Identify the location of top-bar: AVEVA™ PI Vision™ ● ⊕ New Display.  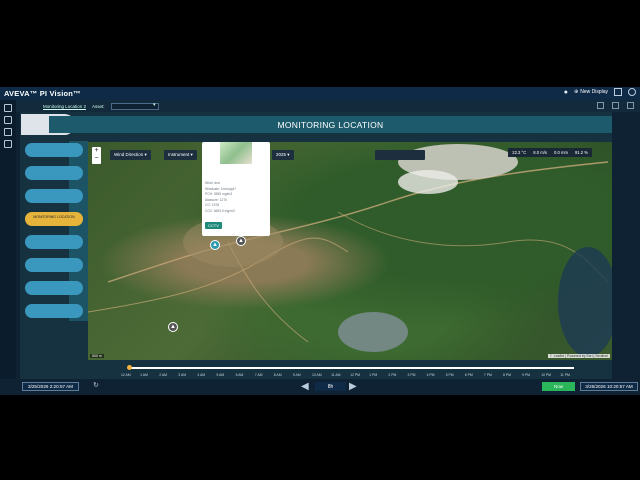
(320, 93).